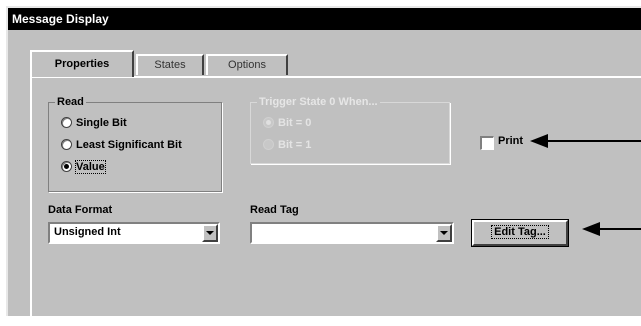  What do you see at coordinates (90, 166) in the screenshot?
I see `radio-label-value: Value` at bounding box center [90, 166].